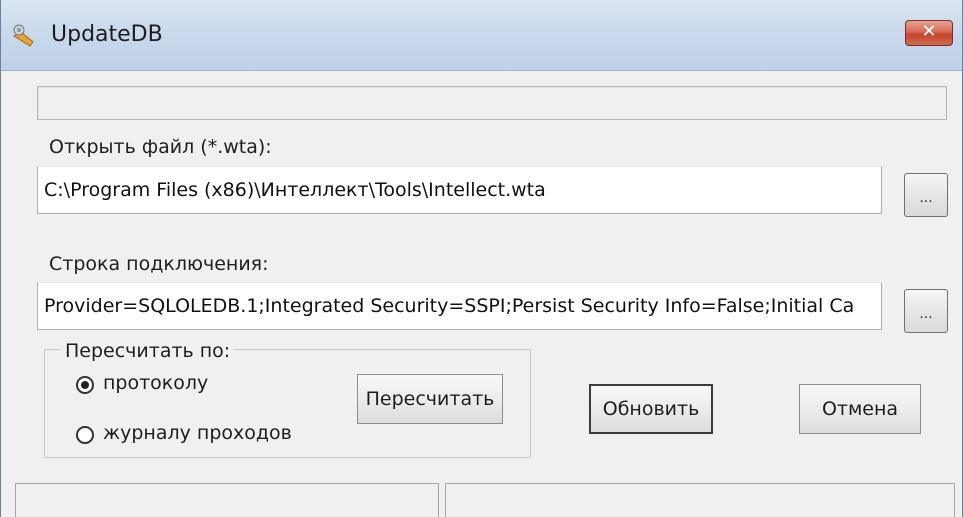  I want to click on recalculate-button: Пересчитать, so click(430, 399).